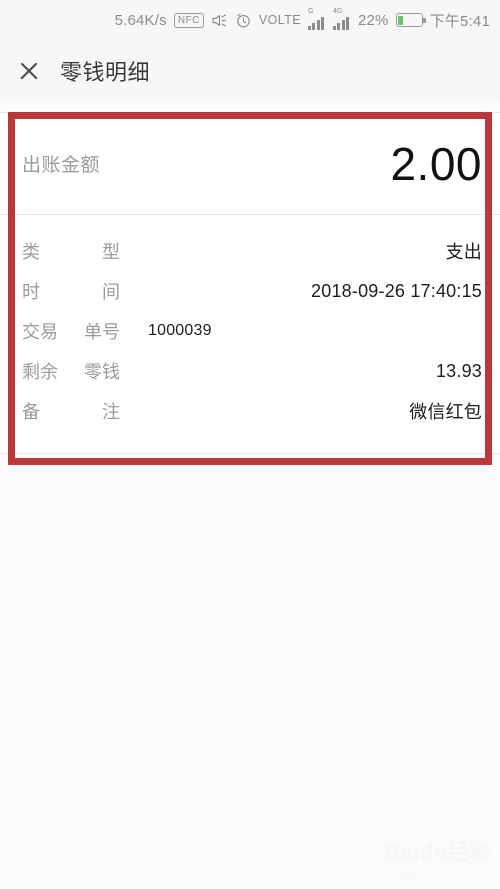  I want to click on detail-row-label: 剩余 零钱, so click(71, 371).